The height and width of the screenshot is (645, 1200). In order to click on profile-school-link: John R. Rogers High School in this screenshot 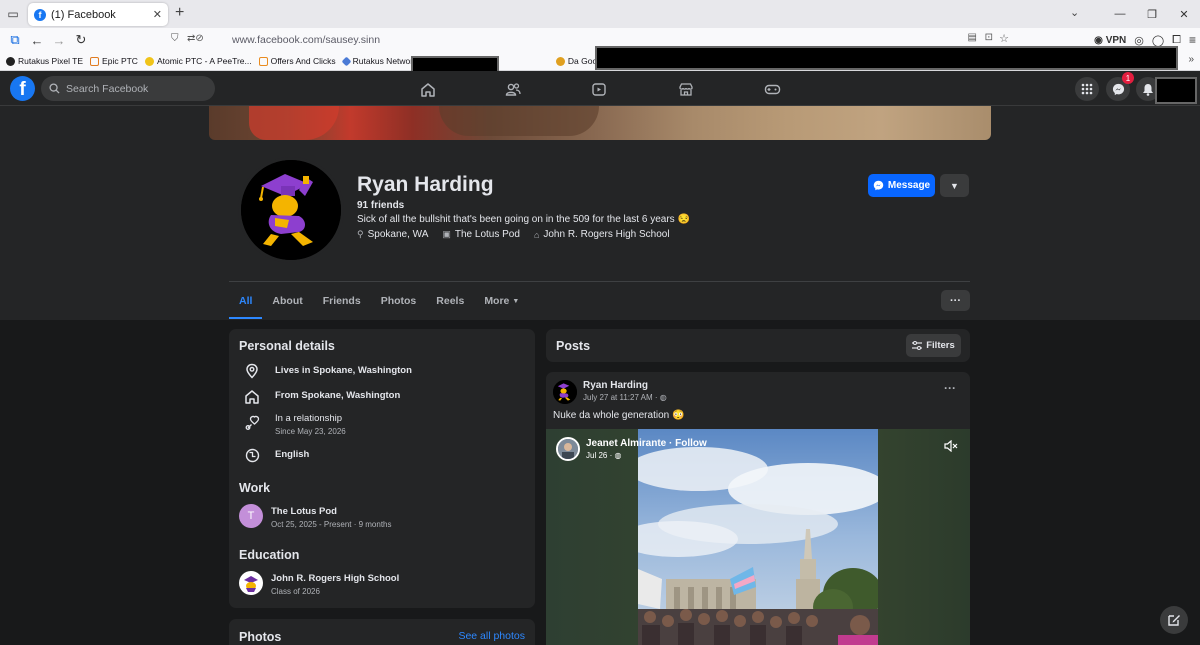, I will do `click(606, 234)`.